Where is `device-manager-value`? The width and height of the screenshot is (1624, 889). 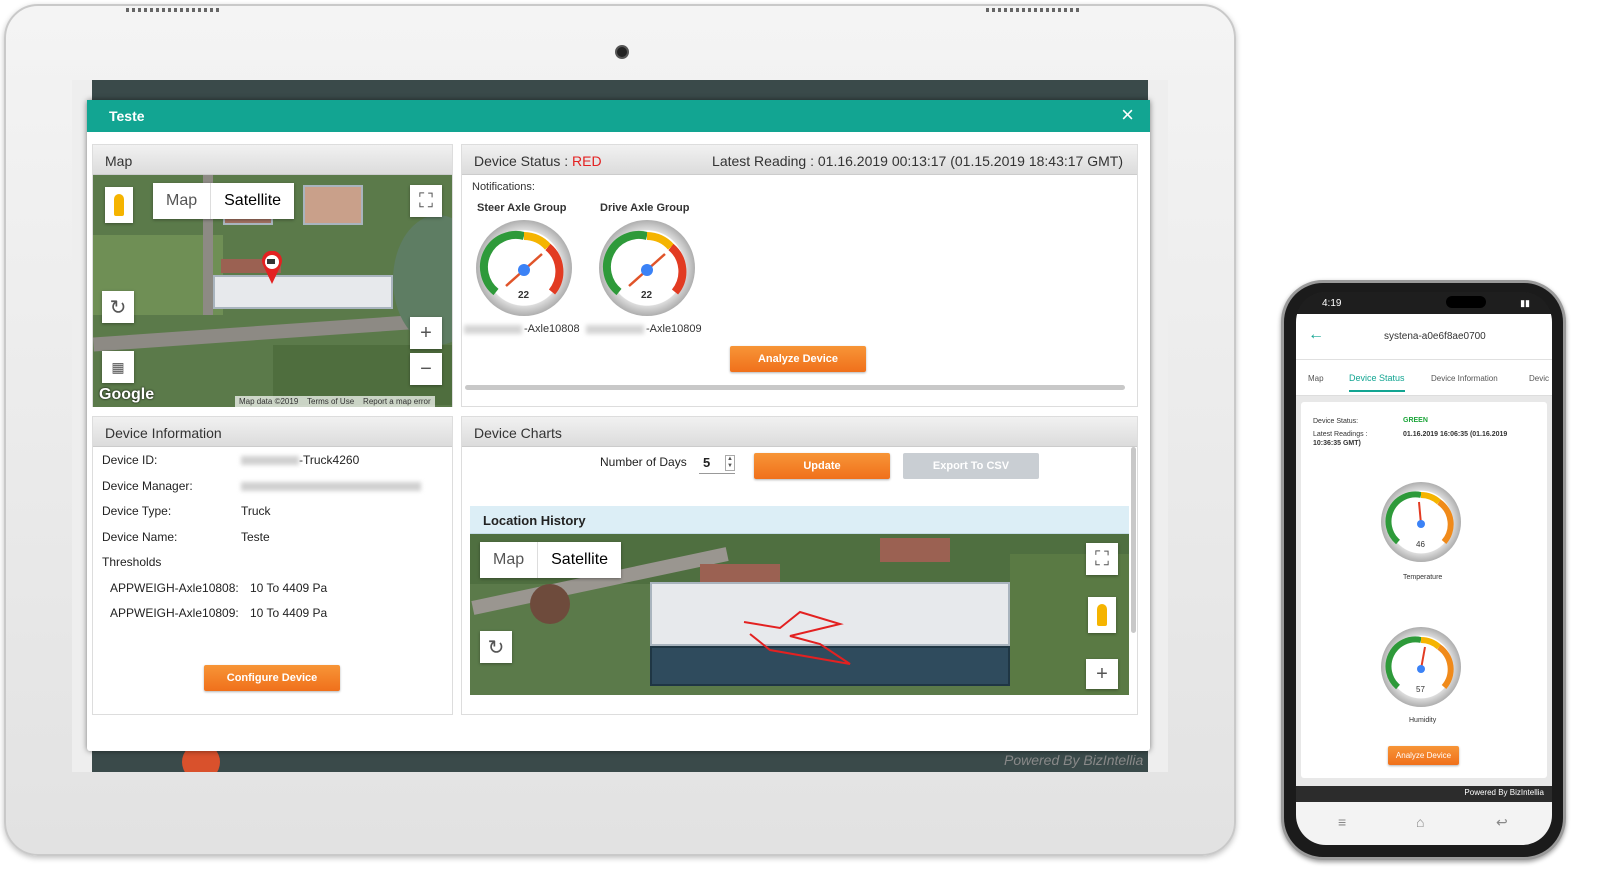 device-manager-value is located at coordinates (331, 486).